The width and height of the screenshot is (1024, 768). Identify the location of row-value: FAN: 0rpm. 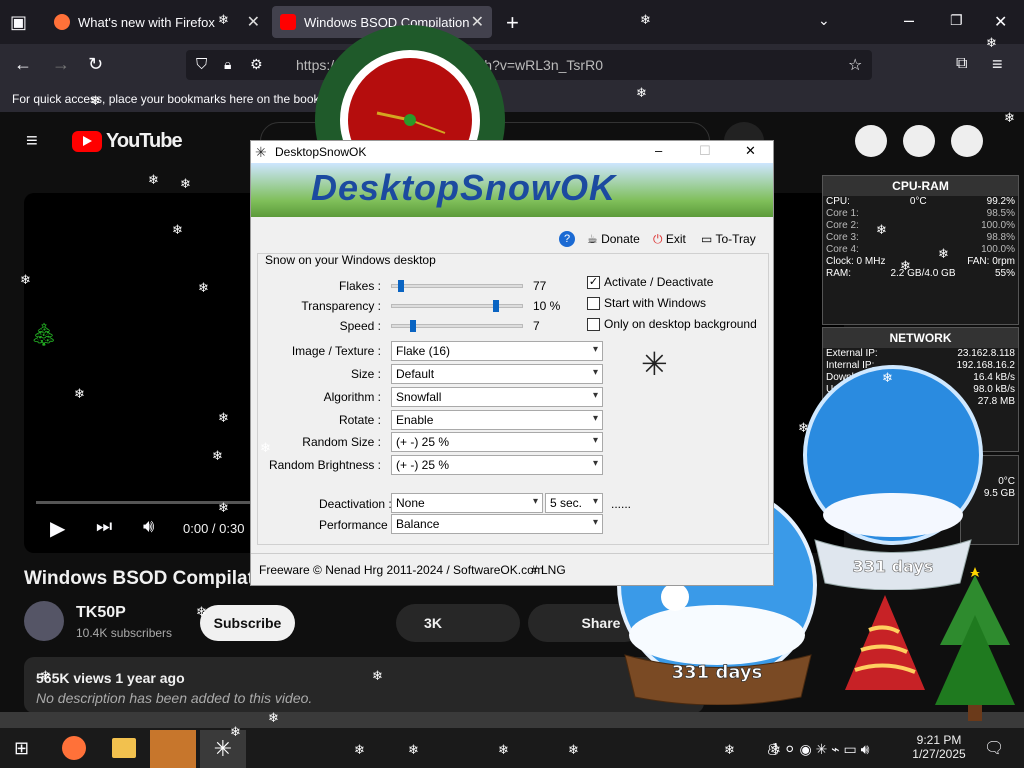
(991, 261).